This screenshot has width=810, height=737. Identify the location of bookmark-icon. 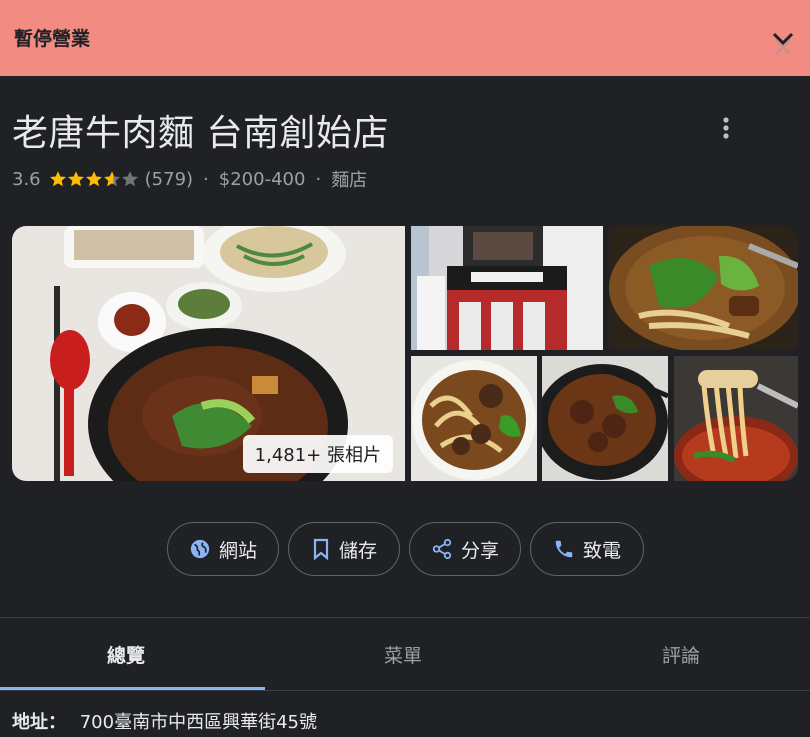
(321, 549).